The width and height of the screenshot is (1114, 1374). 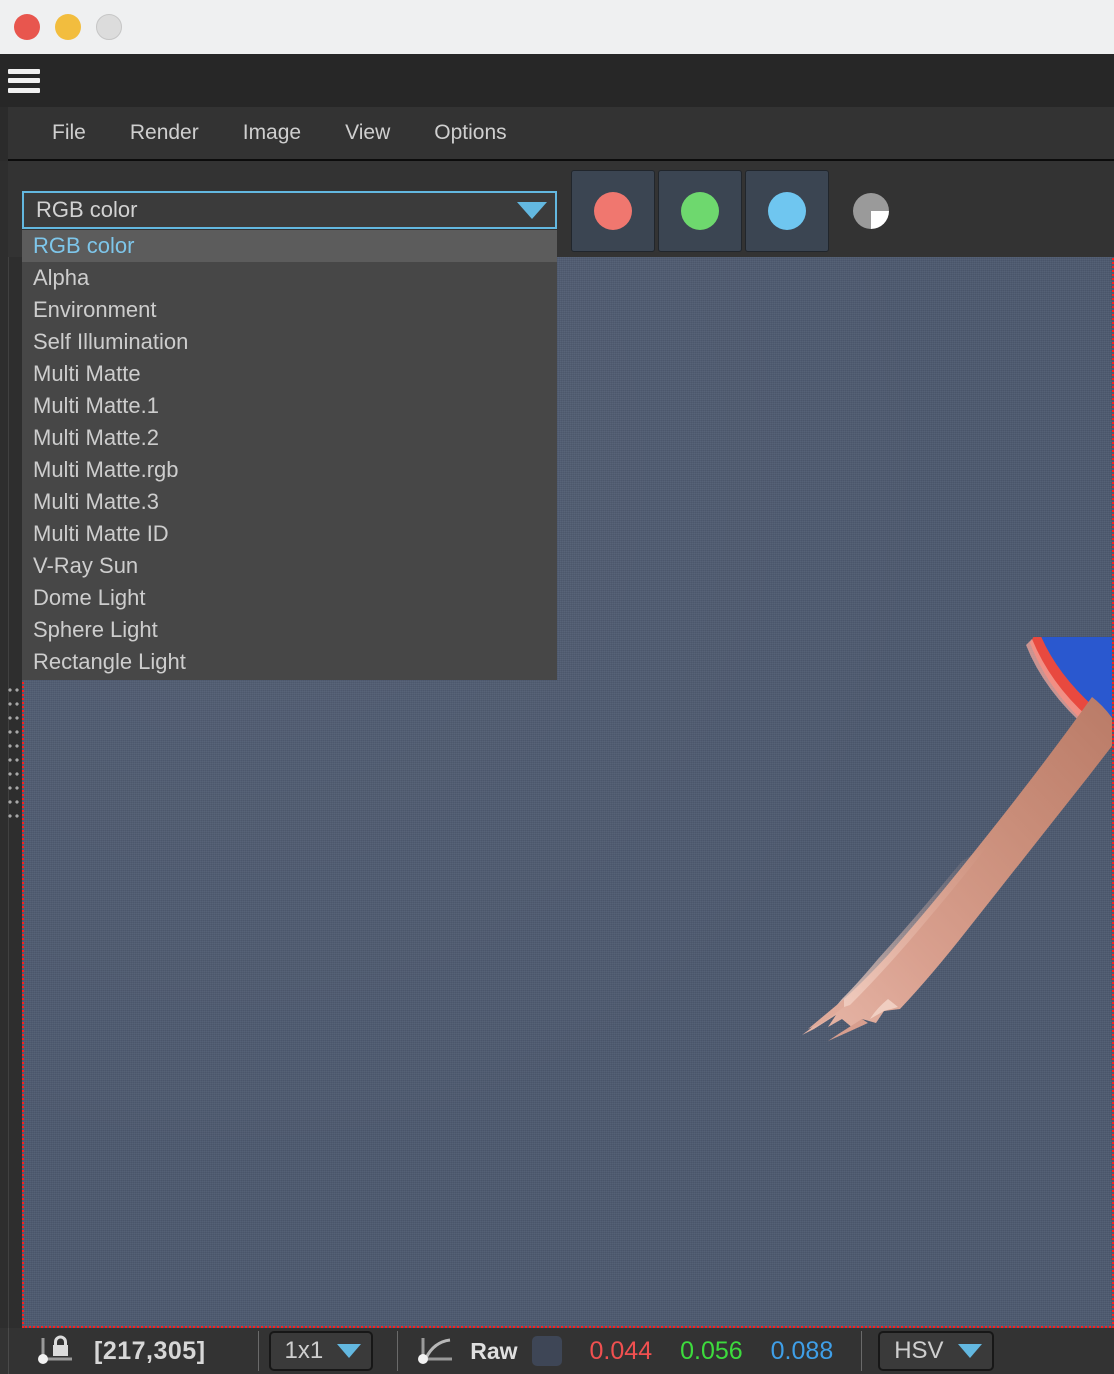 What do you see at coordinates (289, 662) in the screenshot?
I see `dropdown-option-rectangle-light: Rectangle Light` at bounding box center [289, 662].